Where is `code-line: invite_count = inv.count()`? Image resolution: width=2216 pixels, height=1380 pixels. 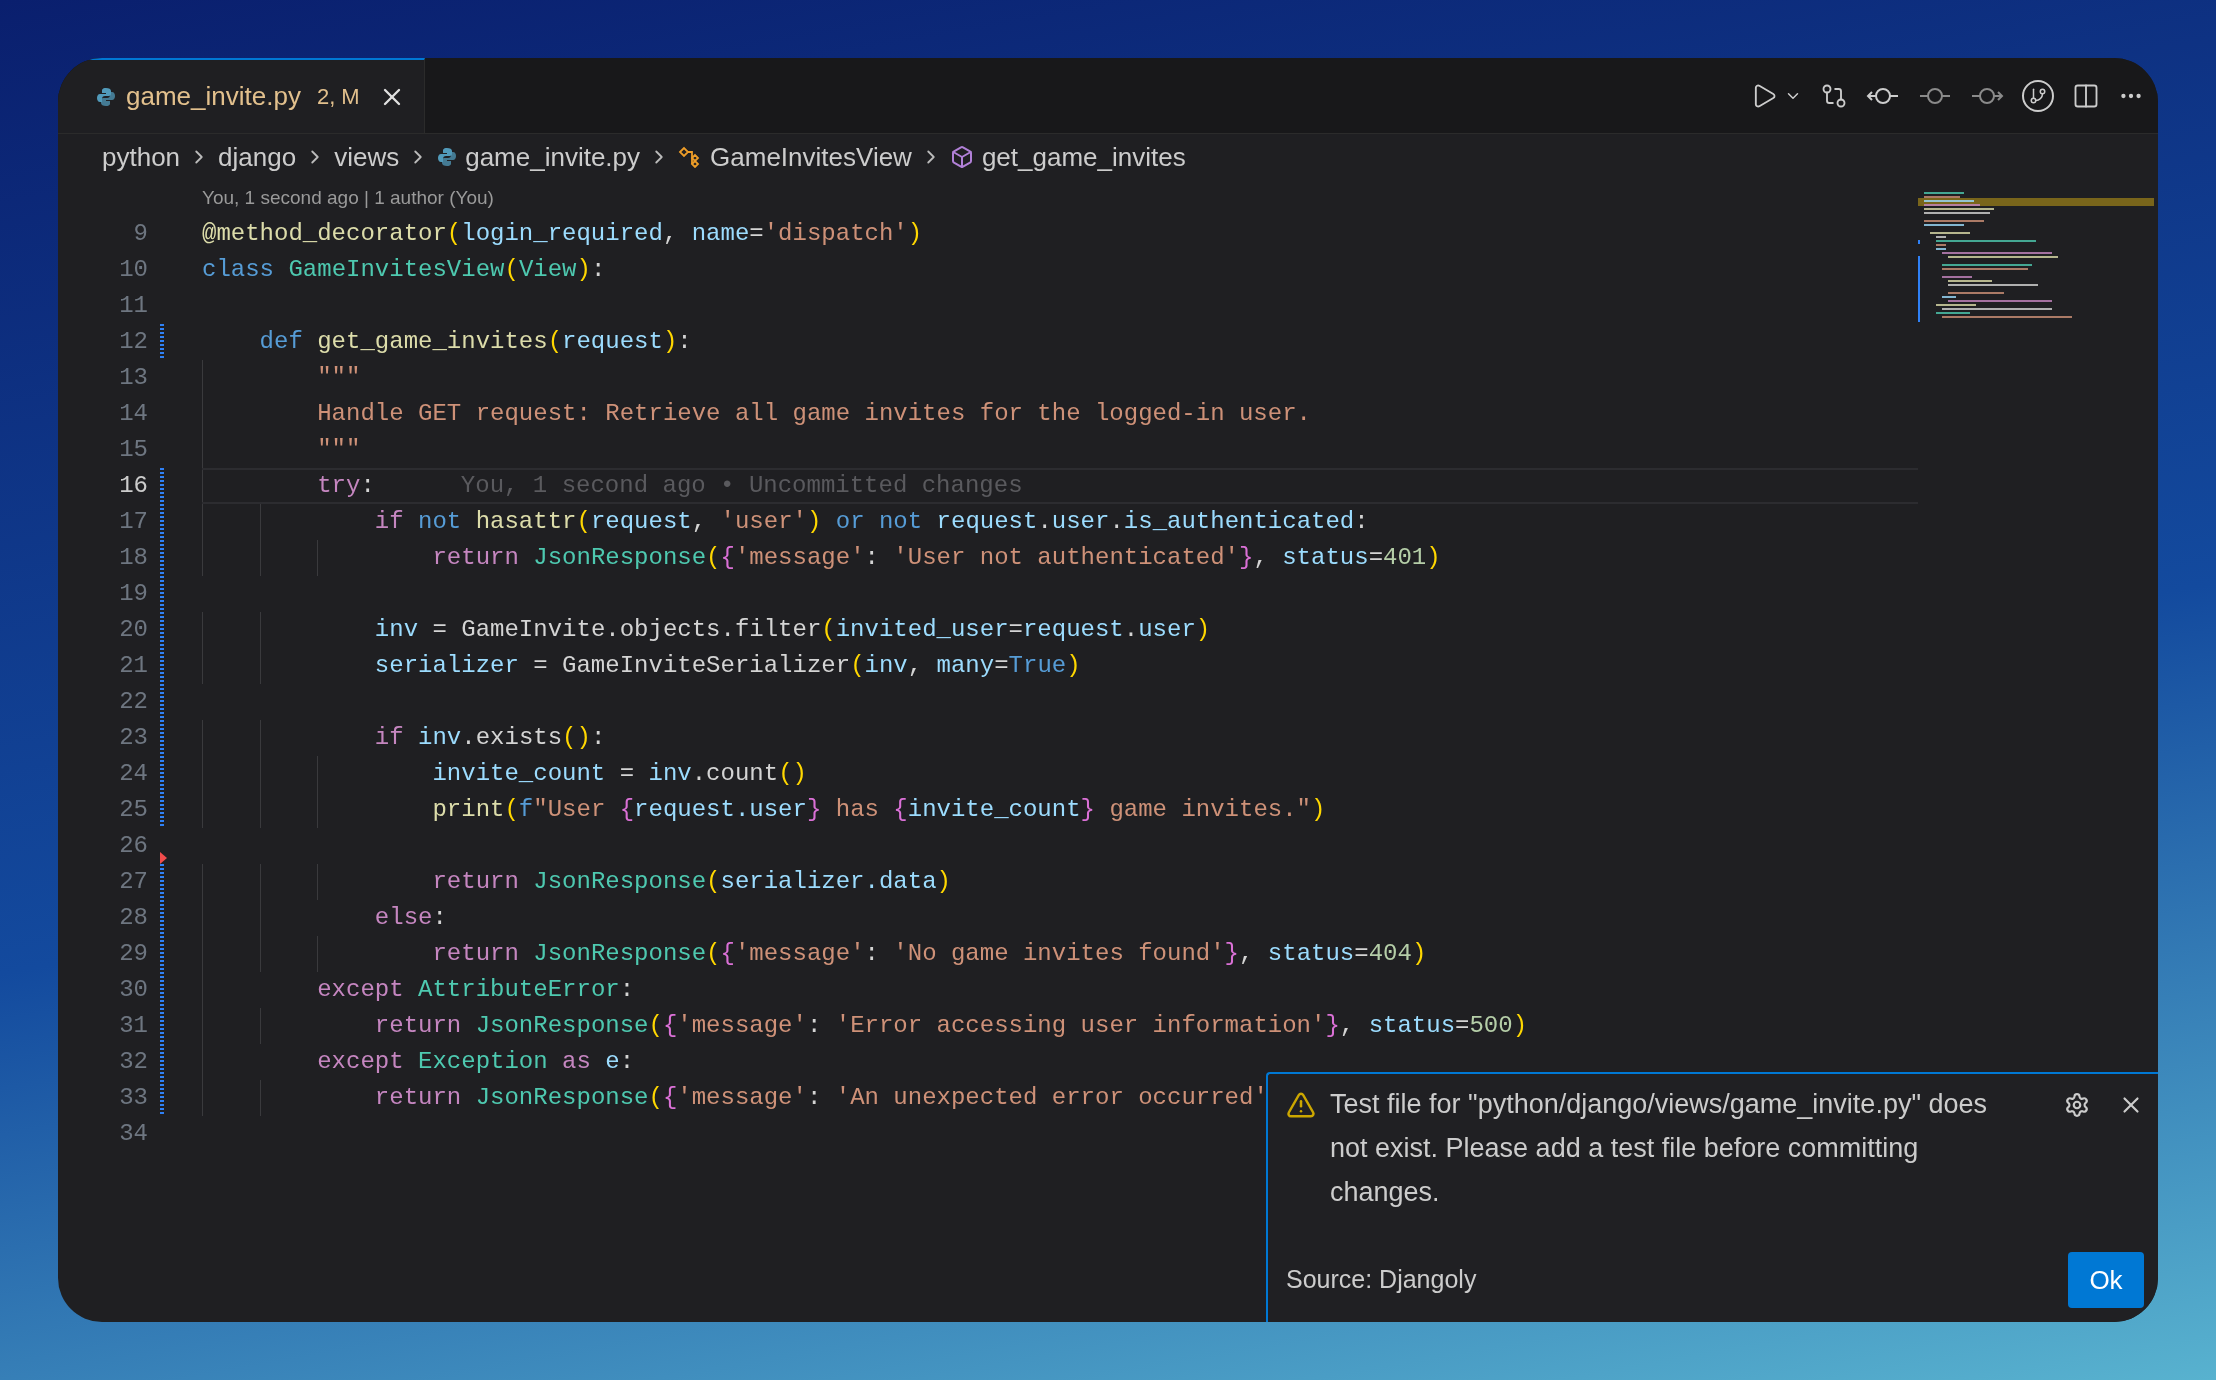 code-line: invite_count = inv.count() is located at coordinates (619, 774).